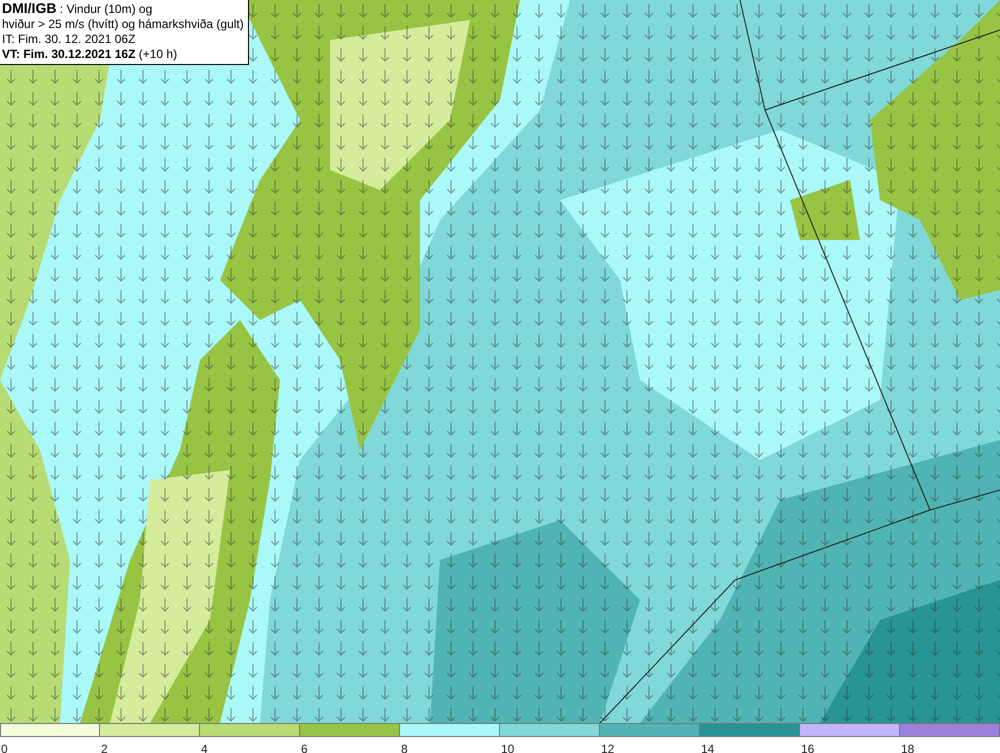  I want to click on tick-label: 2, so click(104, 747).